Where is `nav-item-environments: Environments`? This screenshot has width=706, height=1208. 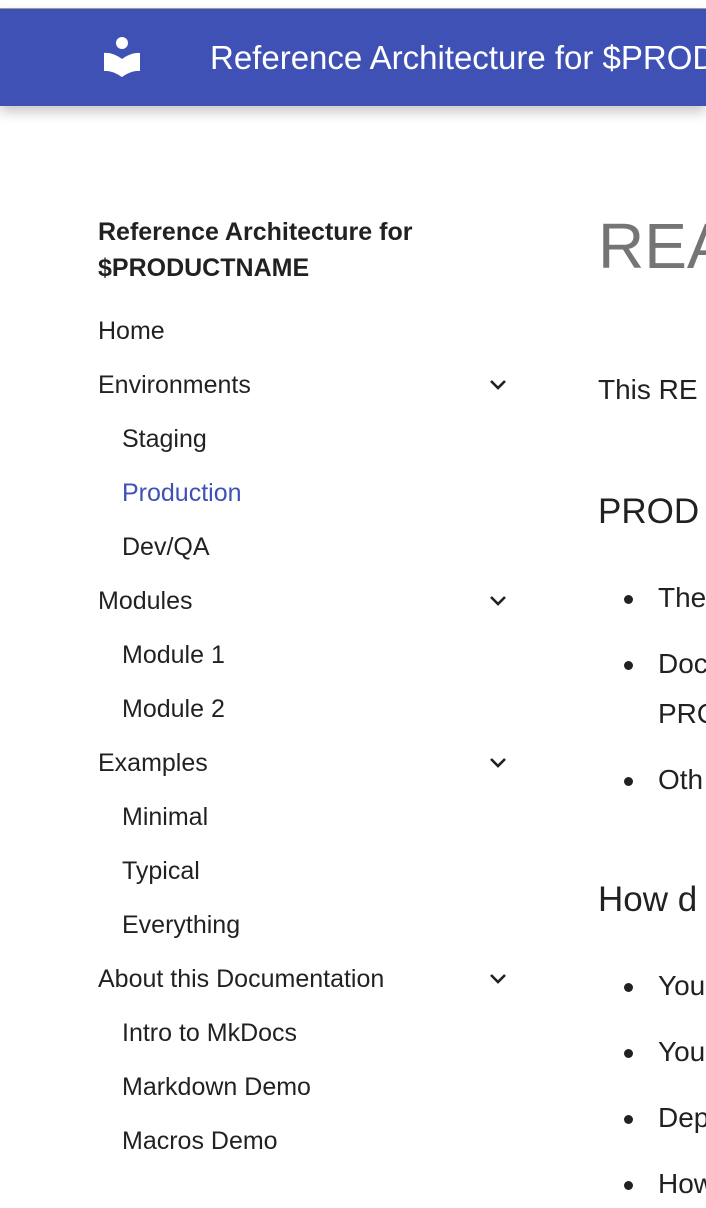
nav-item-environments: Environments is located at coordinates (308, 385).